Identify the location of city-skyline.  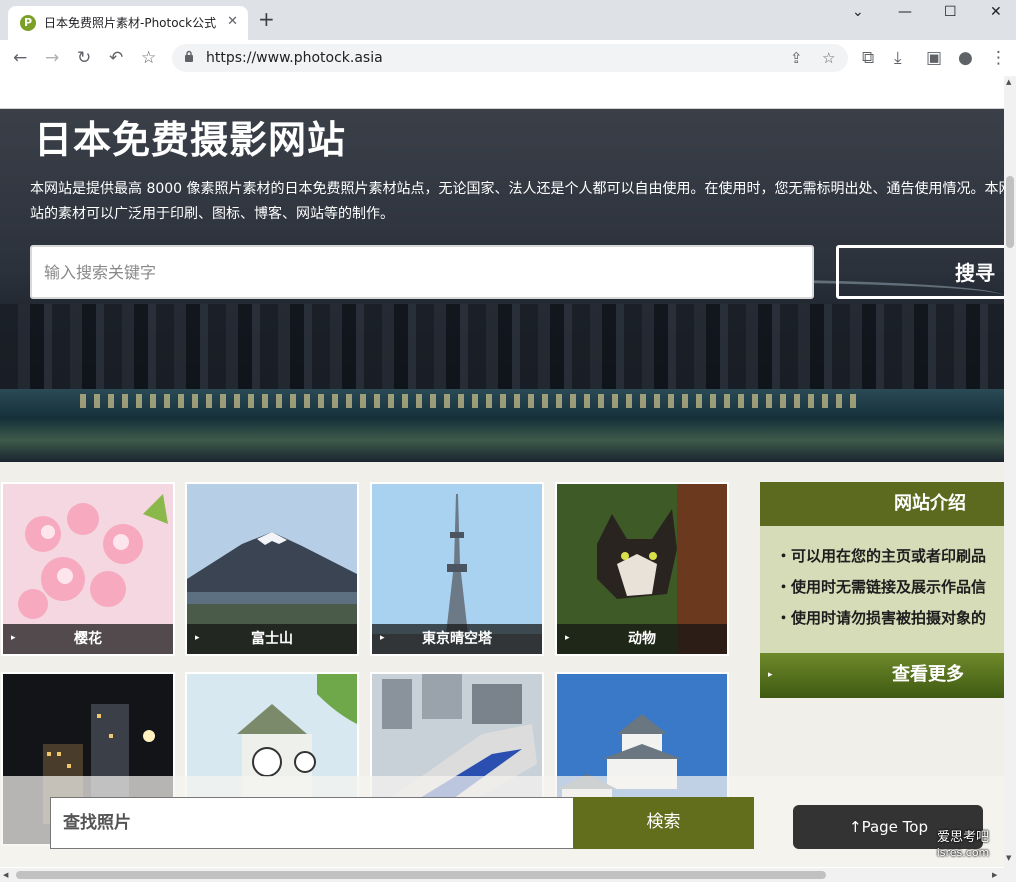
(502, 349).